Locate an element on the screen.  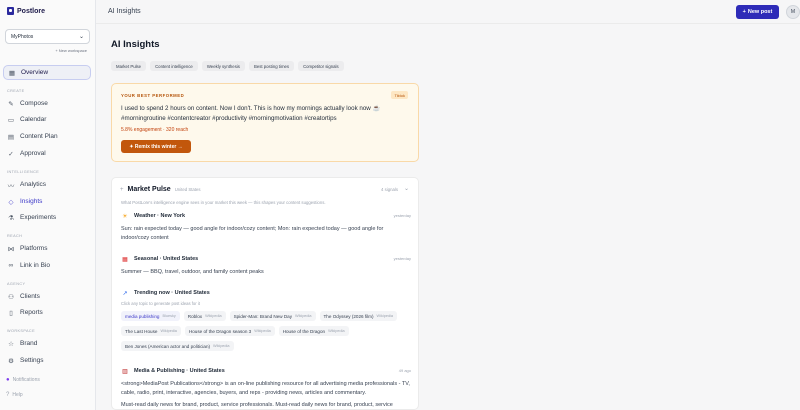
help-link: ? Help is located at coordinates (14, 395).